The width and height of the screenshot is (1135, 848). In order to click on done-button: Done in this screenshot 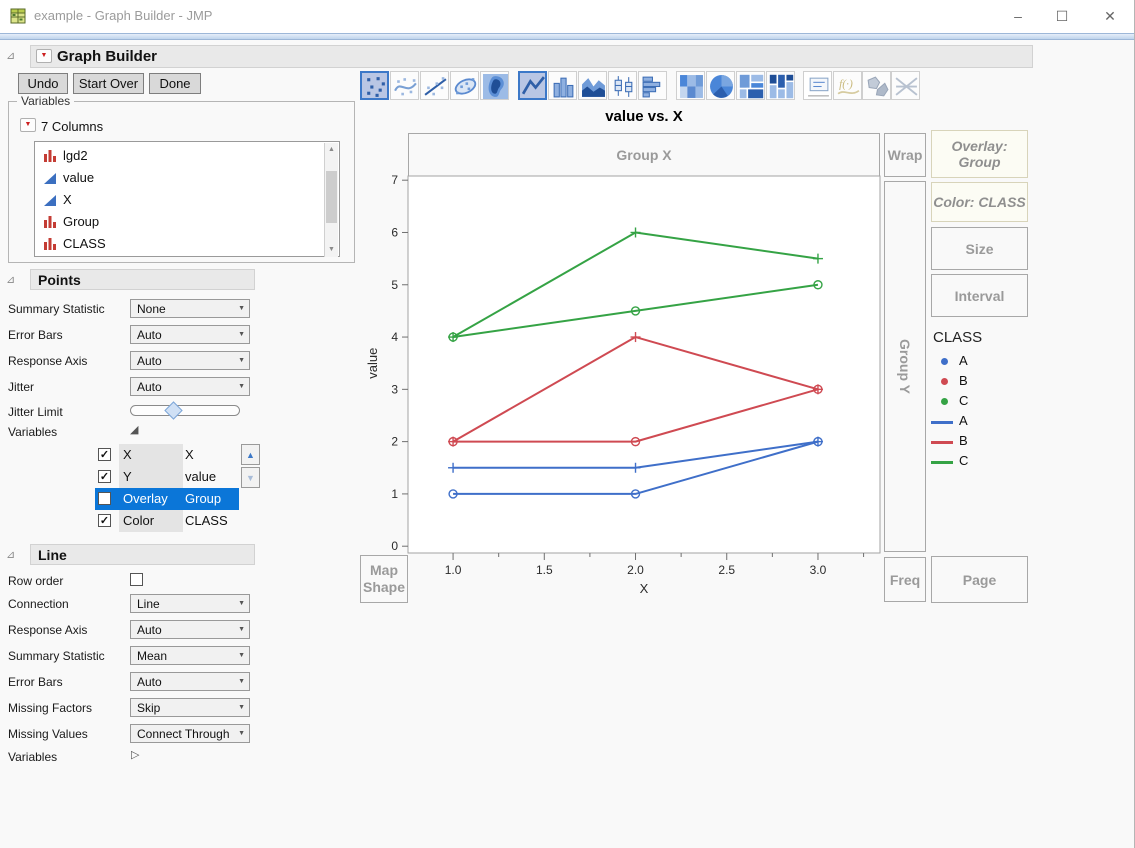, I will do `click(175, 83)`.